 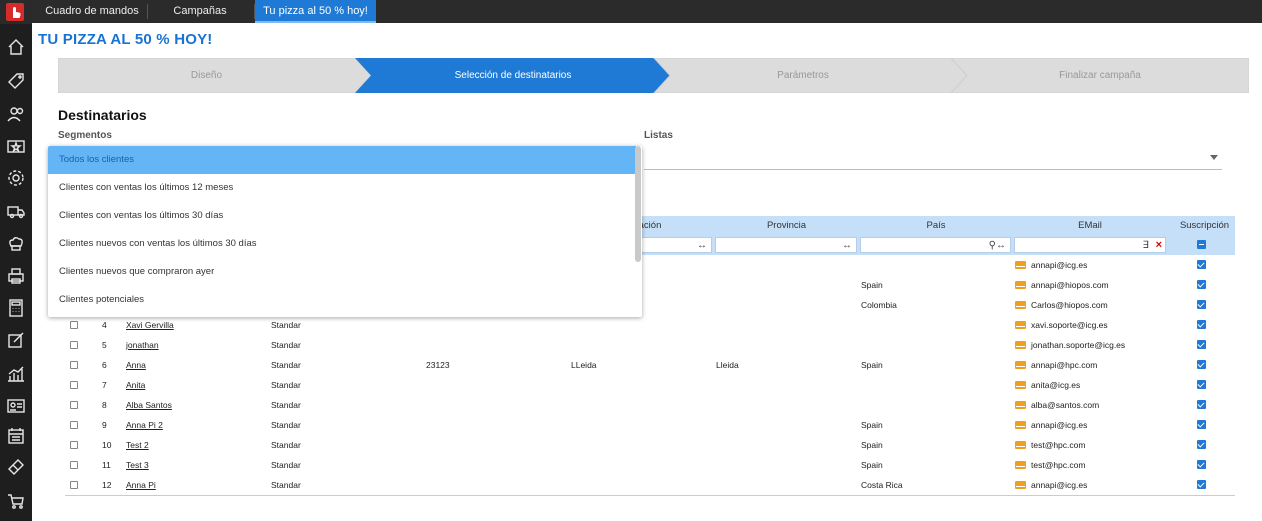 I want to click on dropdown-option: Clientes potenciales, so click(x=342, y=300).